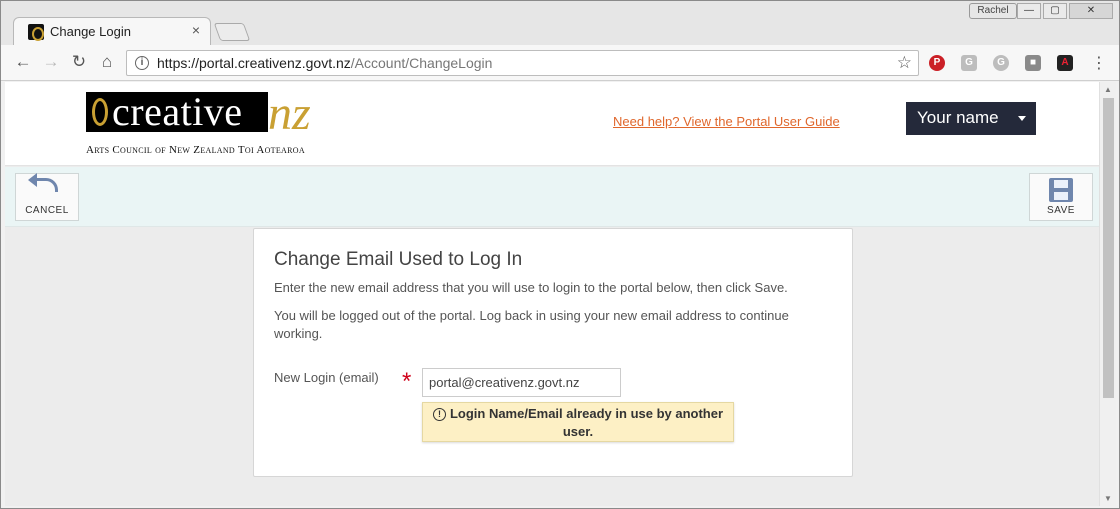  What do you see at coordinates (969, 63) in the screenshot?
I see `grammarly-extension-icon: G` at bounding box center [969, 63].